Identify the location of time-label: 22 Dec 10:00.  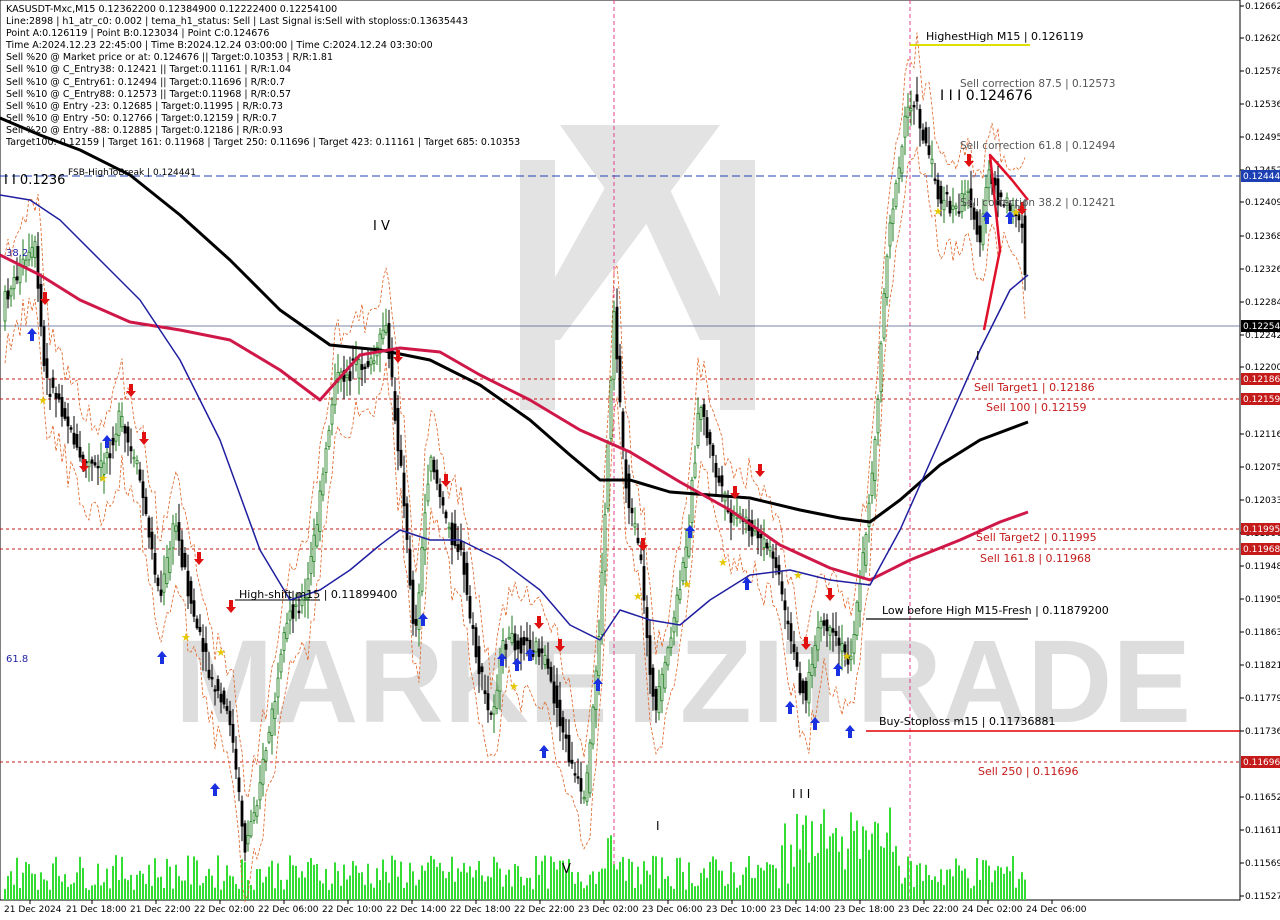
(352, 910).